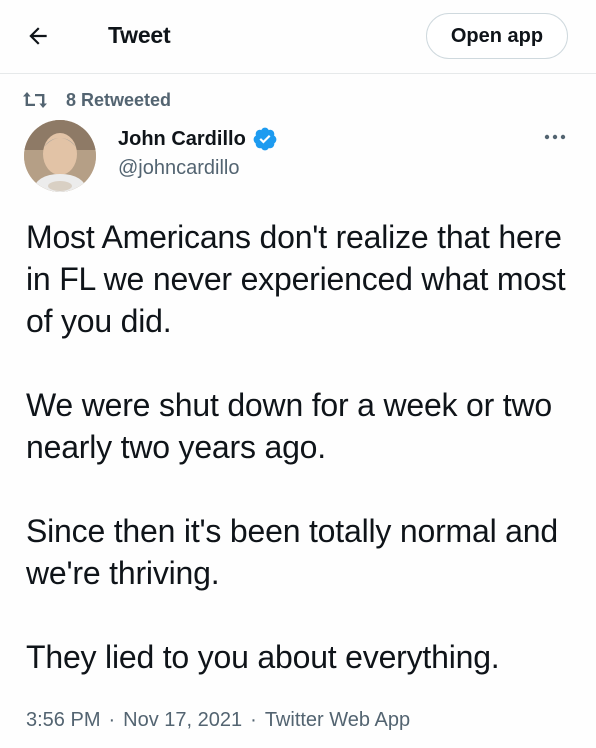 The image size is (596, 748). Describe the element at coordinates (182, 138) in the screenshot. I see `author-name-text: John Cardillo` at that location.